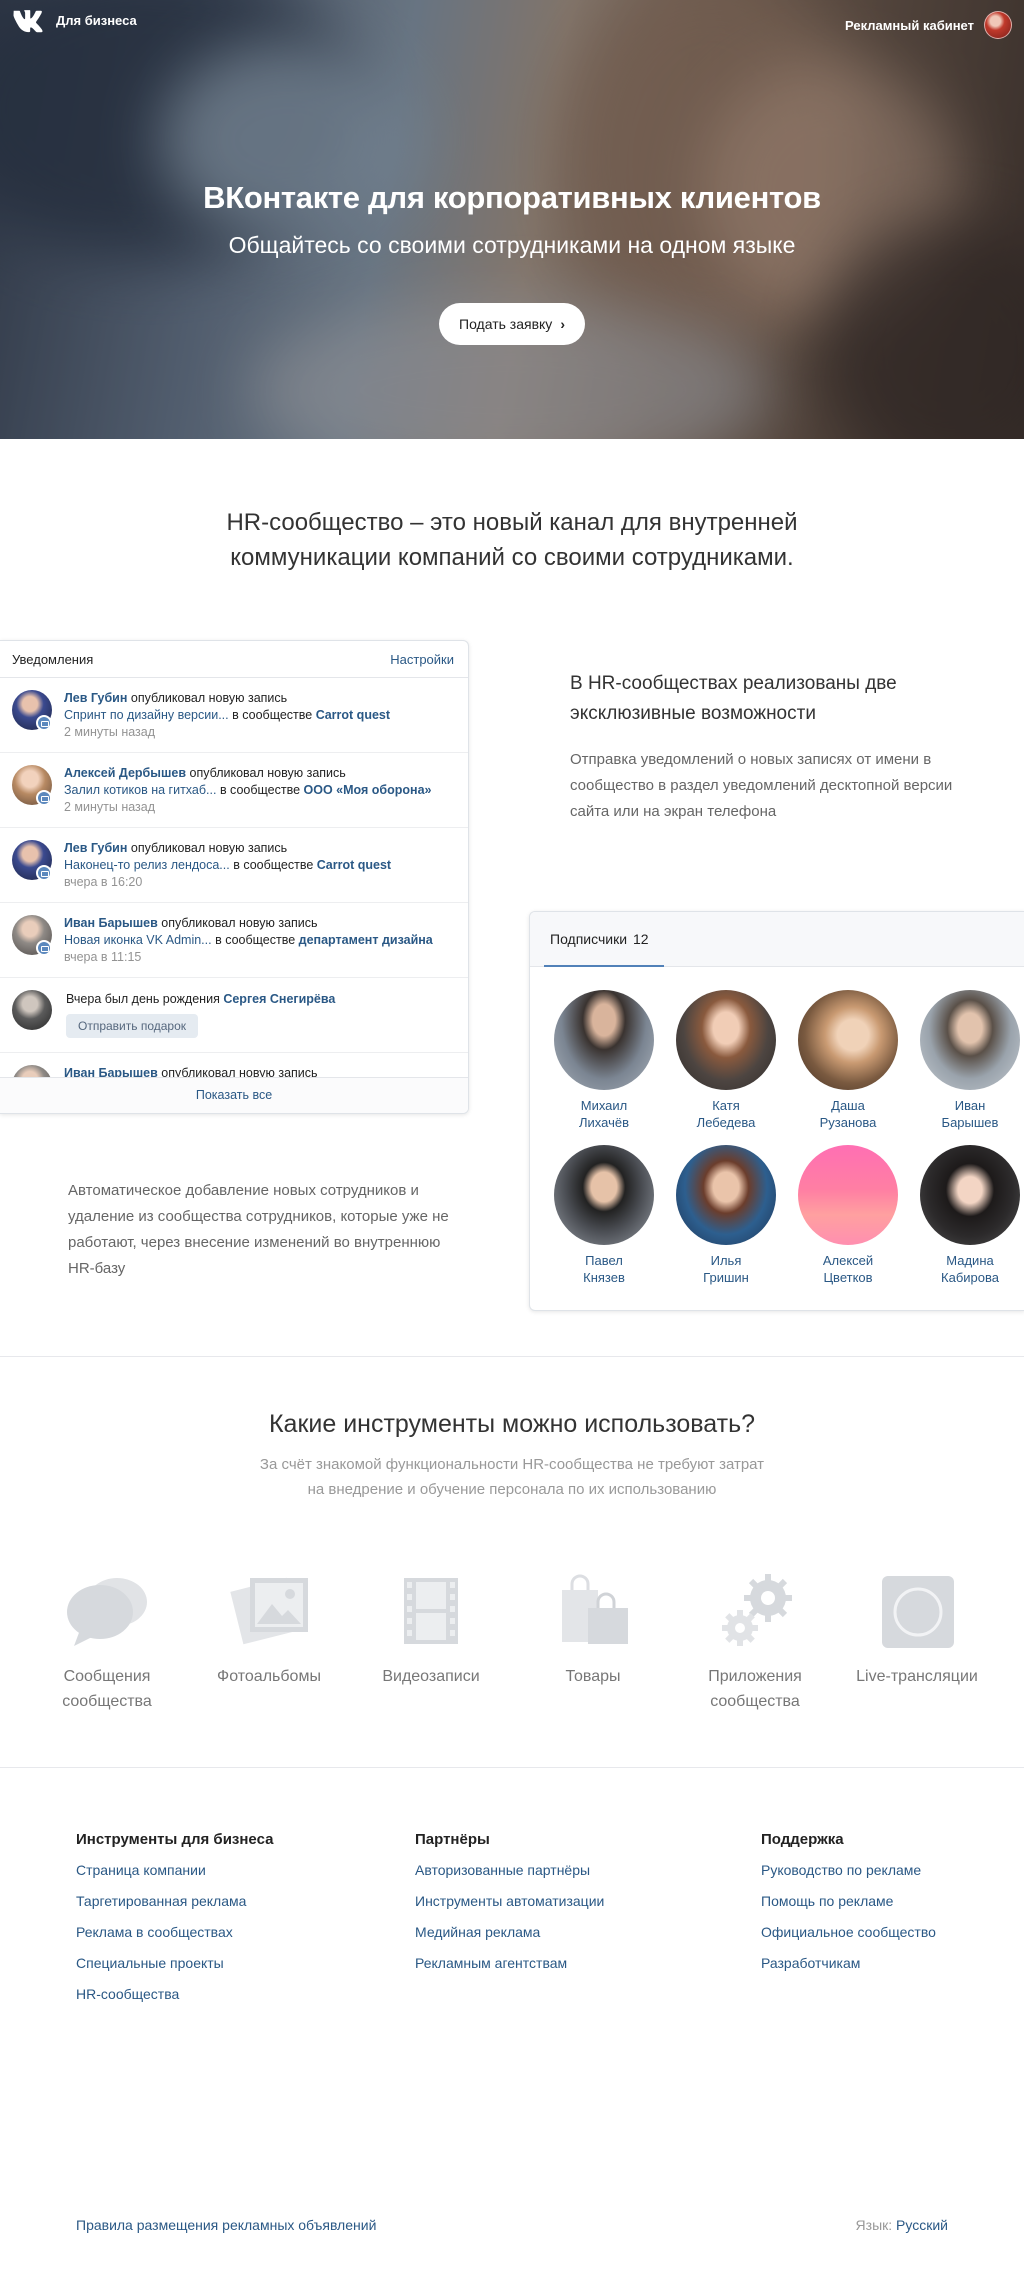 The height and width of the screenshot is (2278, 1024). Describe the element at coordinates (848, 1901) in the screenshot. I see `footer-link: Помощь по рекламе` at that location.